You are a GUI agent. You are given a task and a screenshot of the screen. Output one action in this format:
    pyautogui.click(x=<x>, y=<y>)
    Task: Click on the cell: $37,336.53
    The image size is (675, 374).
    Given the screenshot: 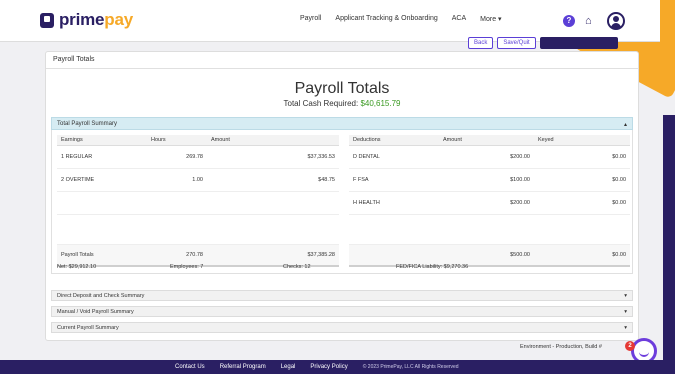 What is the action you would take?
    pyautogui.click(x=273, y=157)
    